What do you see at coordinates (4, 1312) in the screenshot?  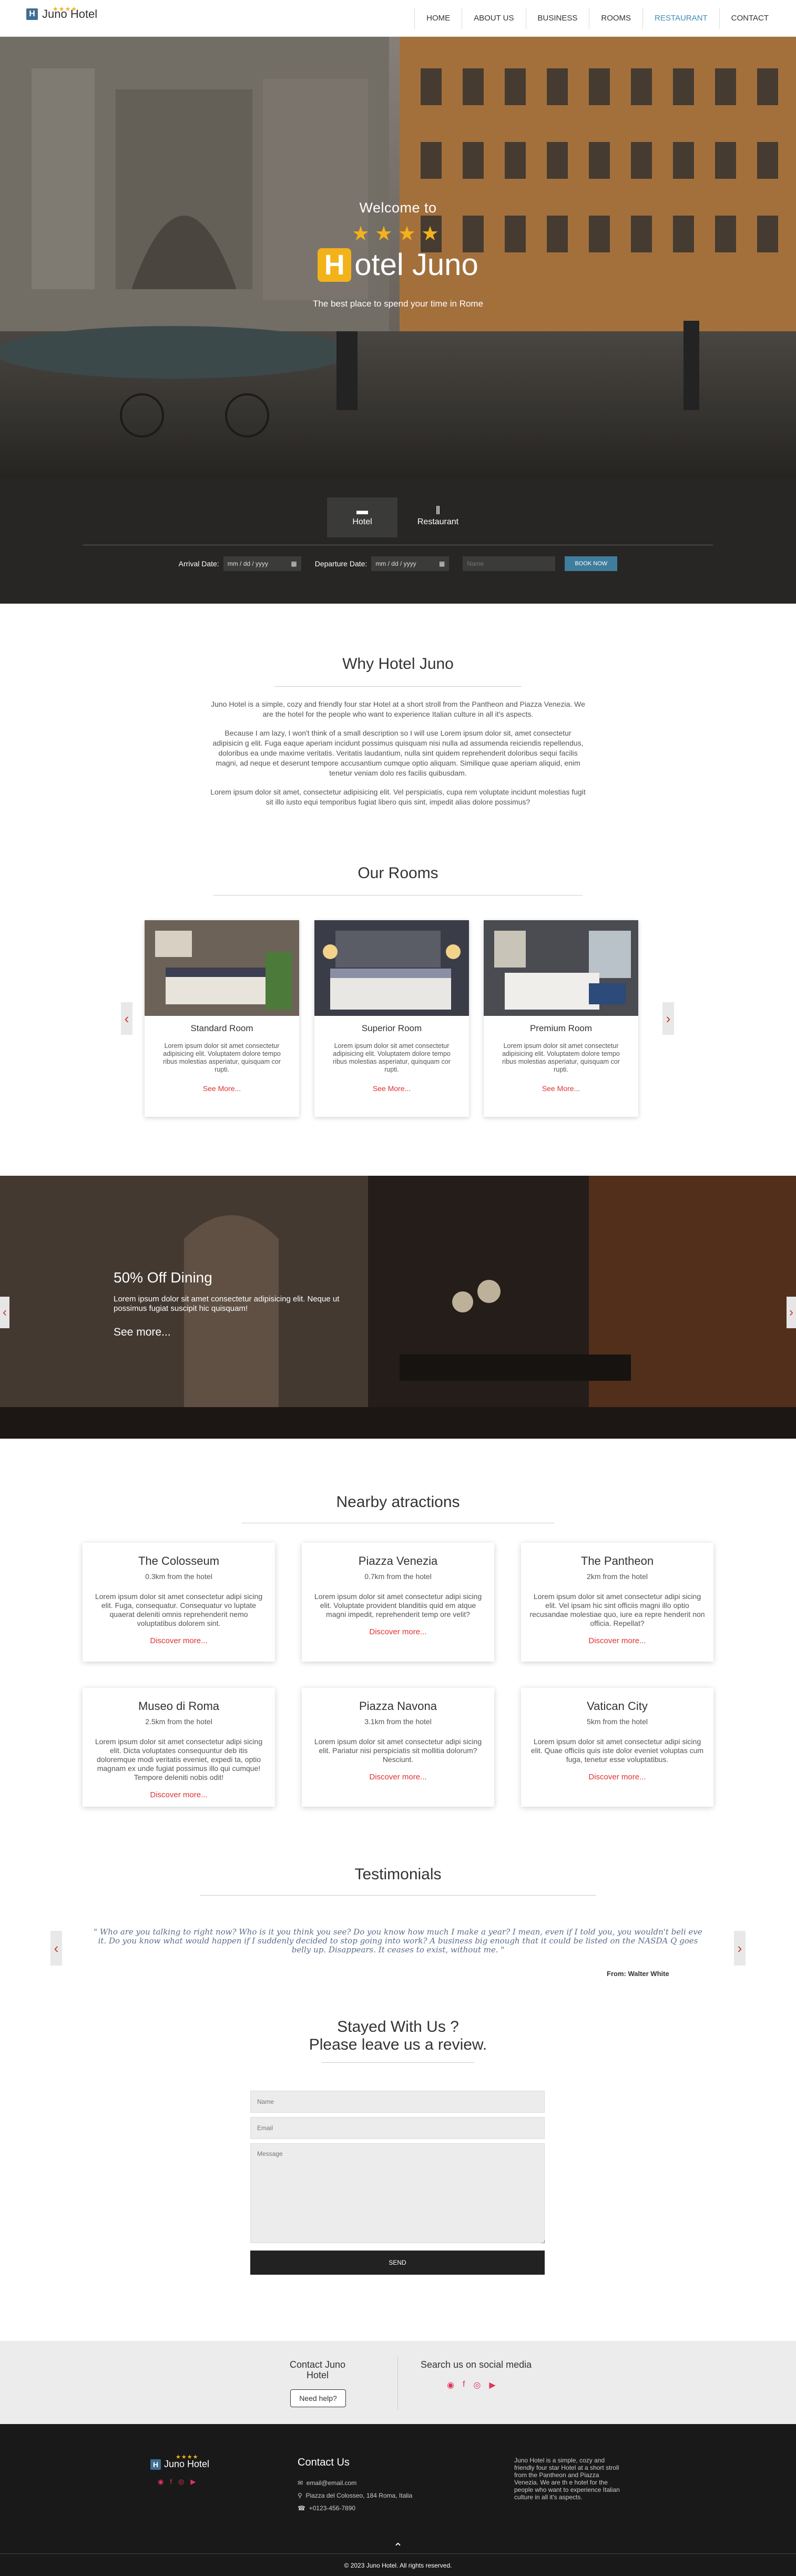 I see `dining-prev-button: ‹` at bounding box center [4, 1312].